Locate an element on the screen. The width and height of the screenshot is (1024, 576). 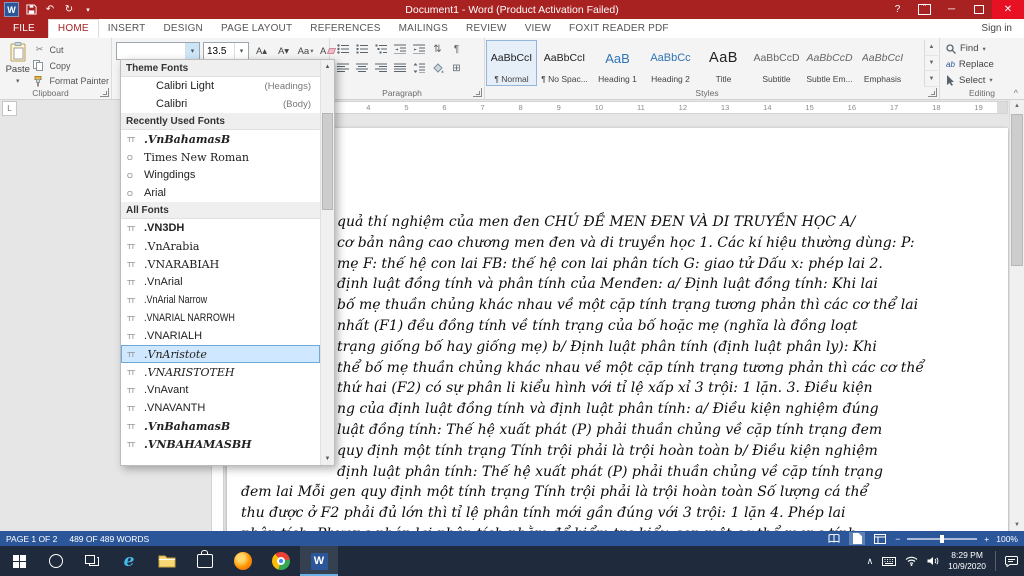
grow-font-button: A▴ is located at coordinates (261, 51).